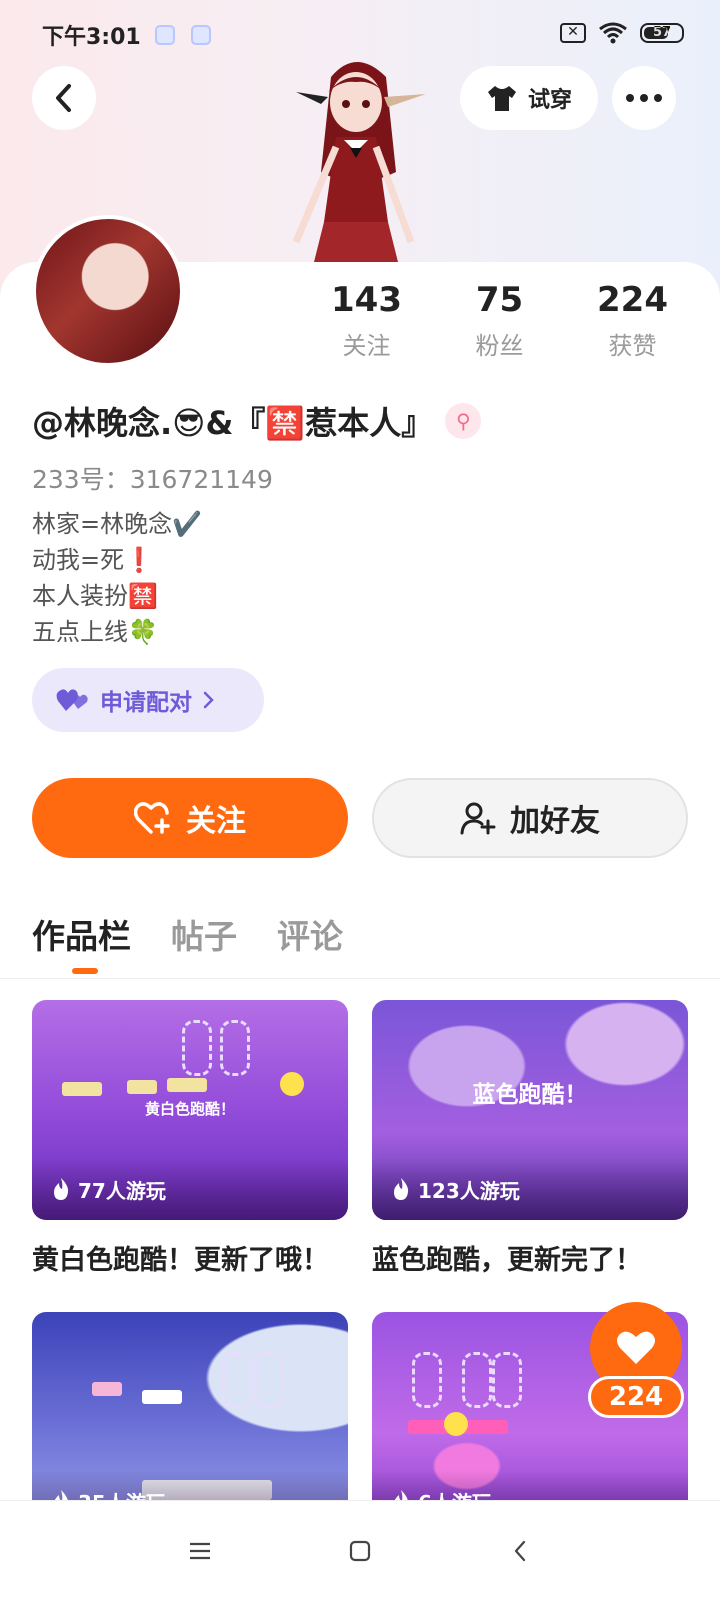 This screenshot has width=720, height=1600. I want to click on try-on-button: 试穿, so click(529, 98).